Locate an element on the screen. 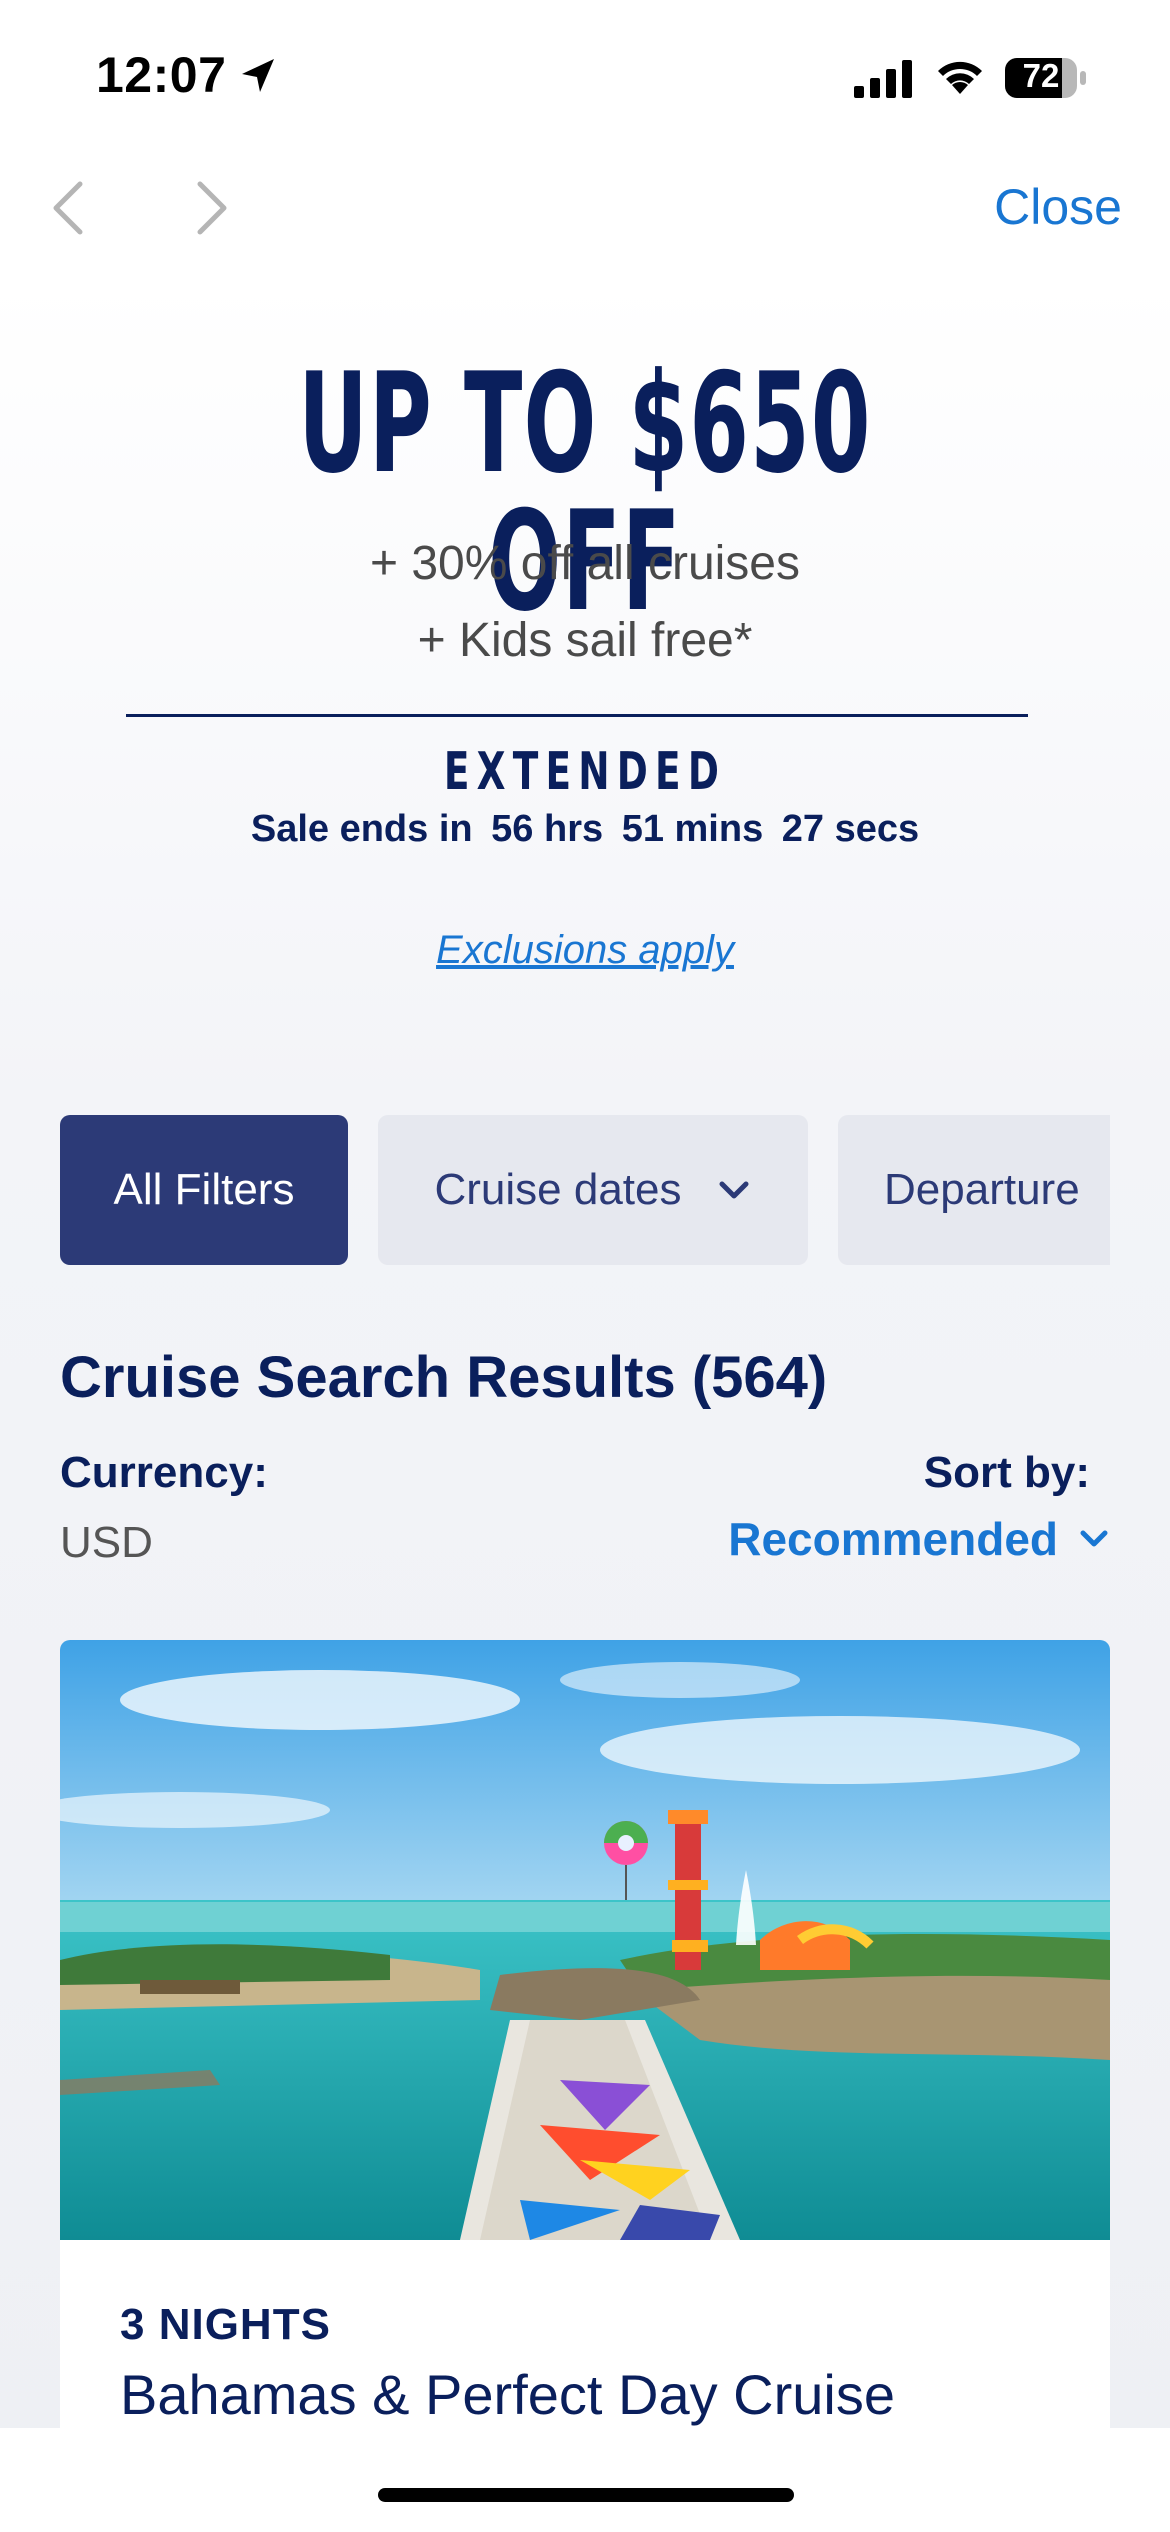 The height and width of the screenshot is (2532, 1170). countdown-hours: 56 hrs is located at coordinates (547, 829).